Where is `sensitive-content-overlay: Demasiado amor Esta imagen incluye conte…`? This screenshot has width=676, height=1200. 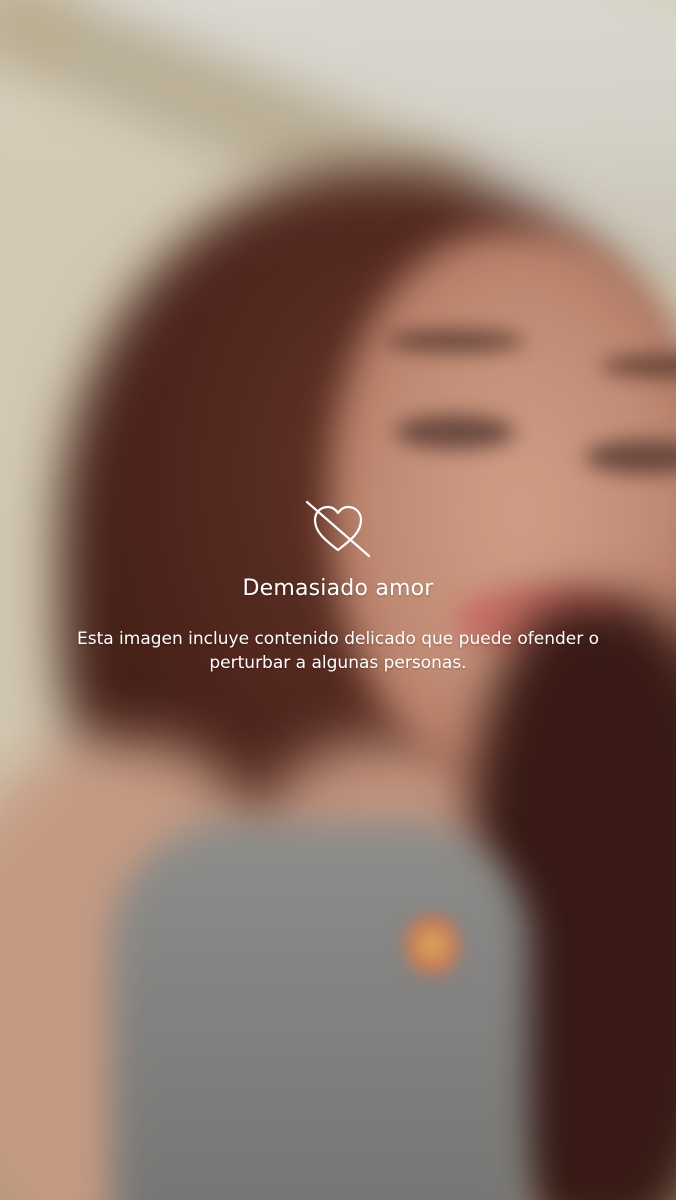 sensitive-content-overlay: Demasiado amor Esta imagen incluye conte… is located at coordinates (338, 586).